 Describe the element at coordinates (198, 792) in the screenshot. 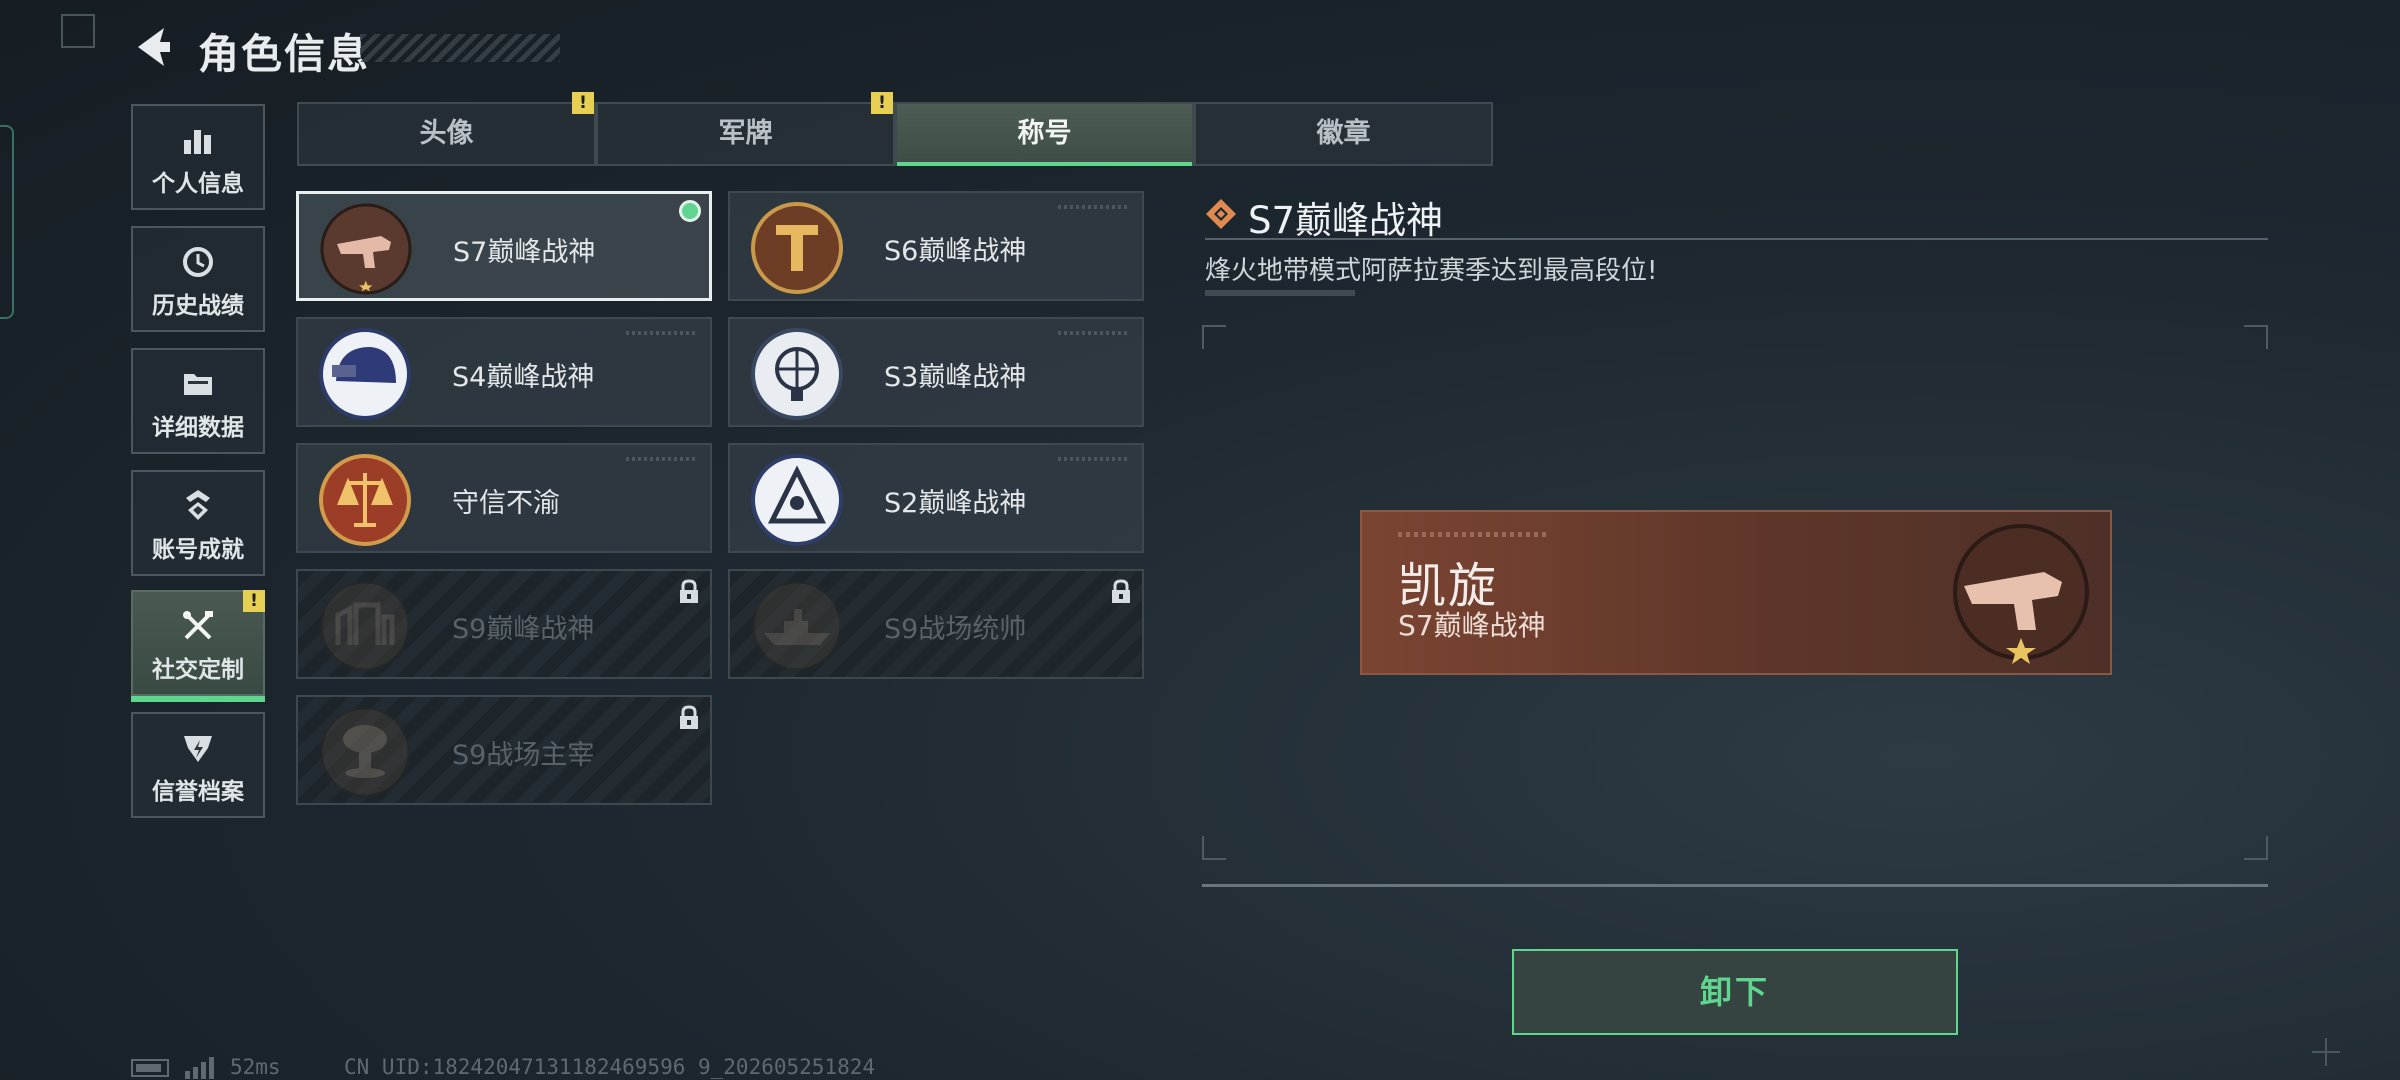

I see `sidebar-item-label: 信誉档案` at that location.